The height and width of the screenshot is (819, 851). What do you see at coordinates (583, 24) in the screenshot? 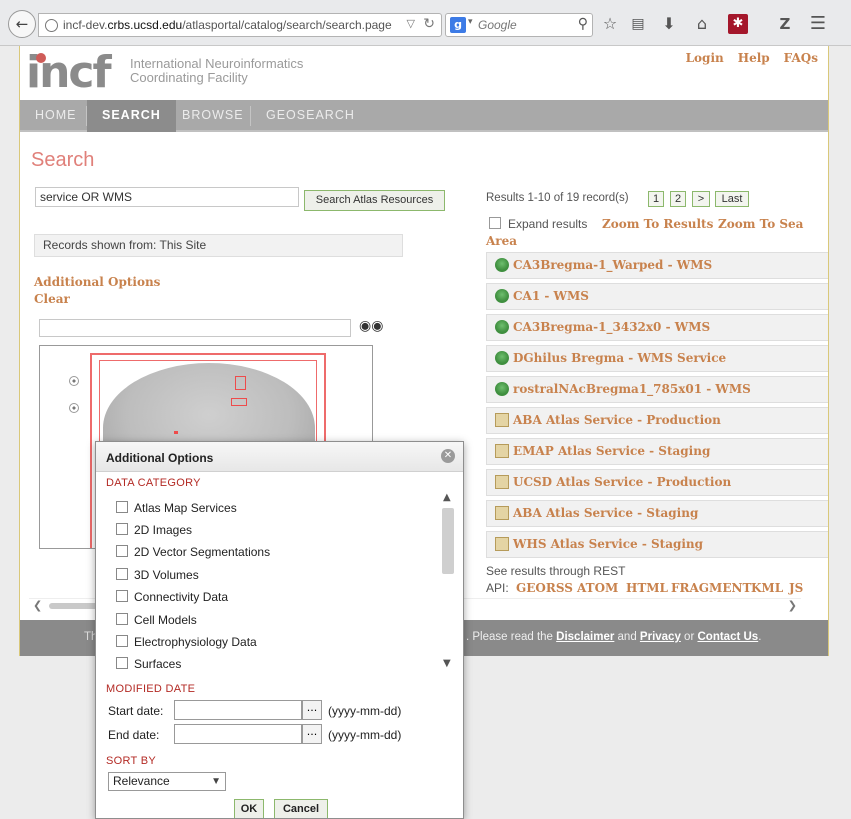
I see `magnifier-icon: ⚲` at bounding box center [583, 24].